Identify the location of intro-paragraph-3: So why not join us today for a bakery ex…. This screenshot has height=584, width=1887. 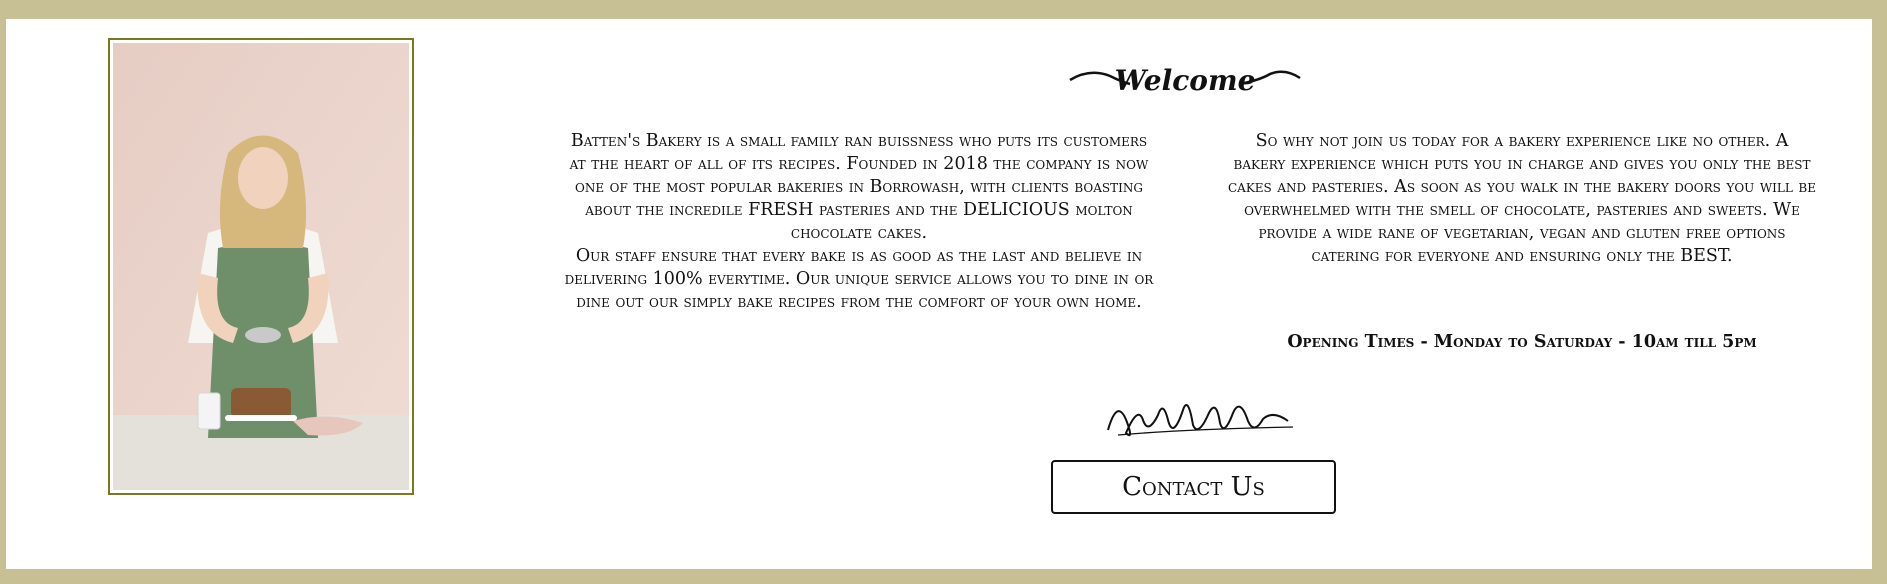
(1522, 198).